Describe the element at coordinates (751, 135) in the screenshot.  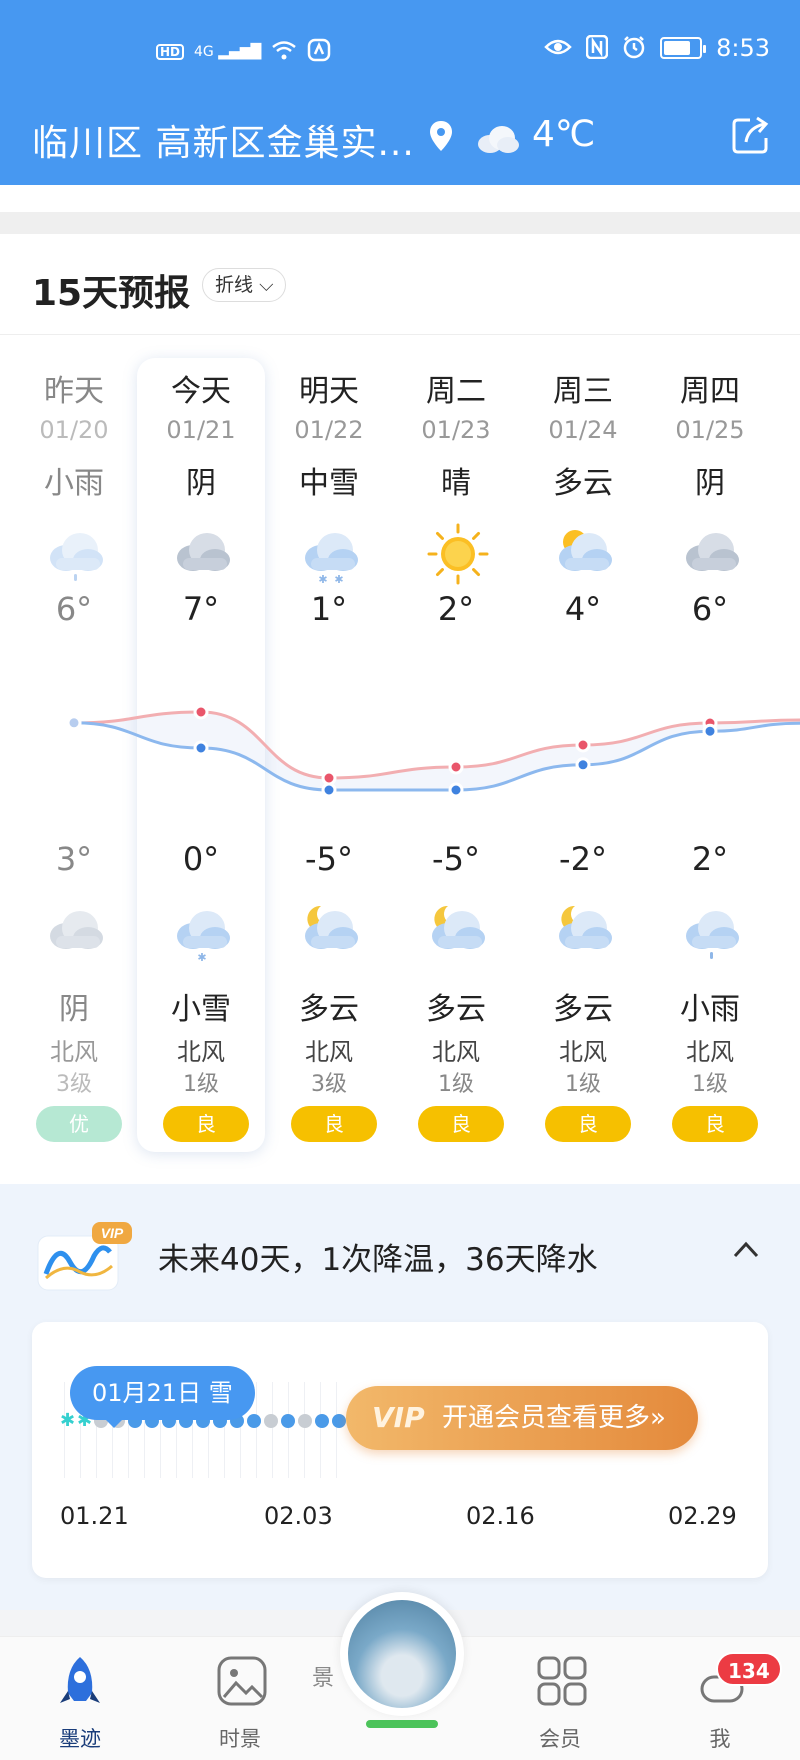
I see `share-icon` at that location.